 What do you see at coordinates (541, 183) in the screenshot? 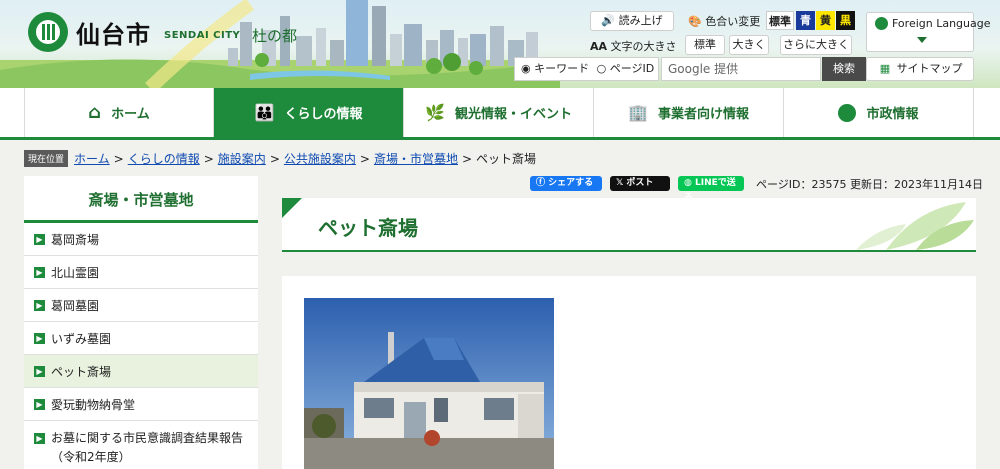
I see `facebook-icon: ⓕ` at bounding box center [541, 183].